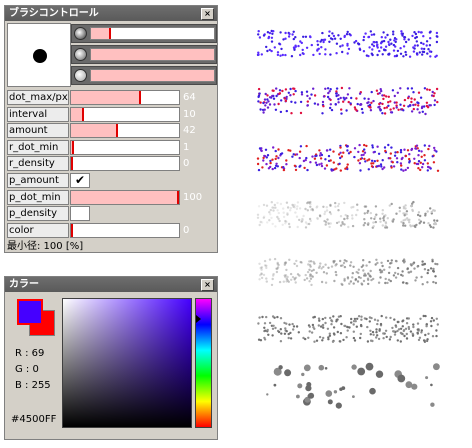  Describe the element at coordinates (80, 54) in the screenshot. I see `medium-dot-icon` at that location.